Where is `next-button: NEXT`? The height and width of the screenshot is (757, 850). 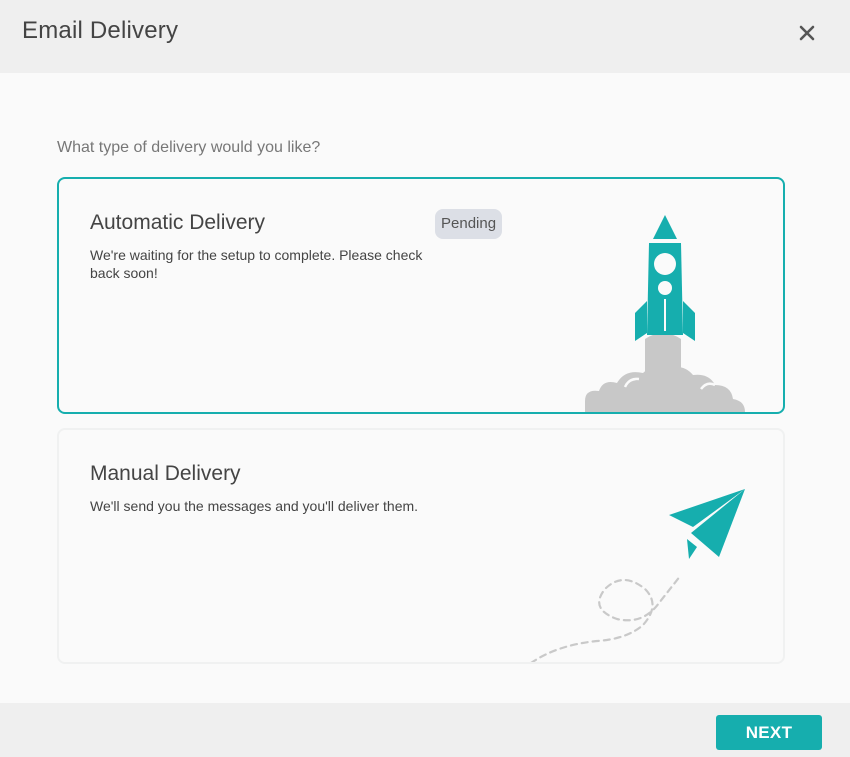
next-button: NEXT is located at coordinates (769, 732).